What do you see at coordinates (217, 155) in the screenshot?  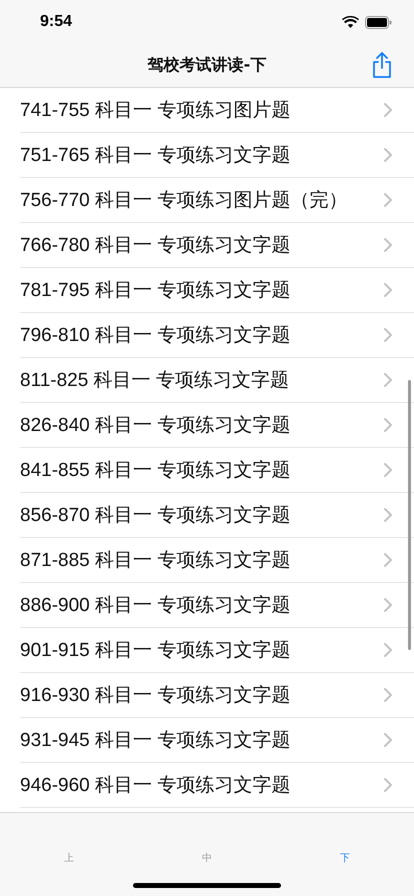 I see `list-row: 751-765 科目一 专项练习文字题` at bounding box center [217, 155].